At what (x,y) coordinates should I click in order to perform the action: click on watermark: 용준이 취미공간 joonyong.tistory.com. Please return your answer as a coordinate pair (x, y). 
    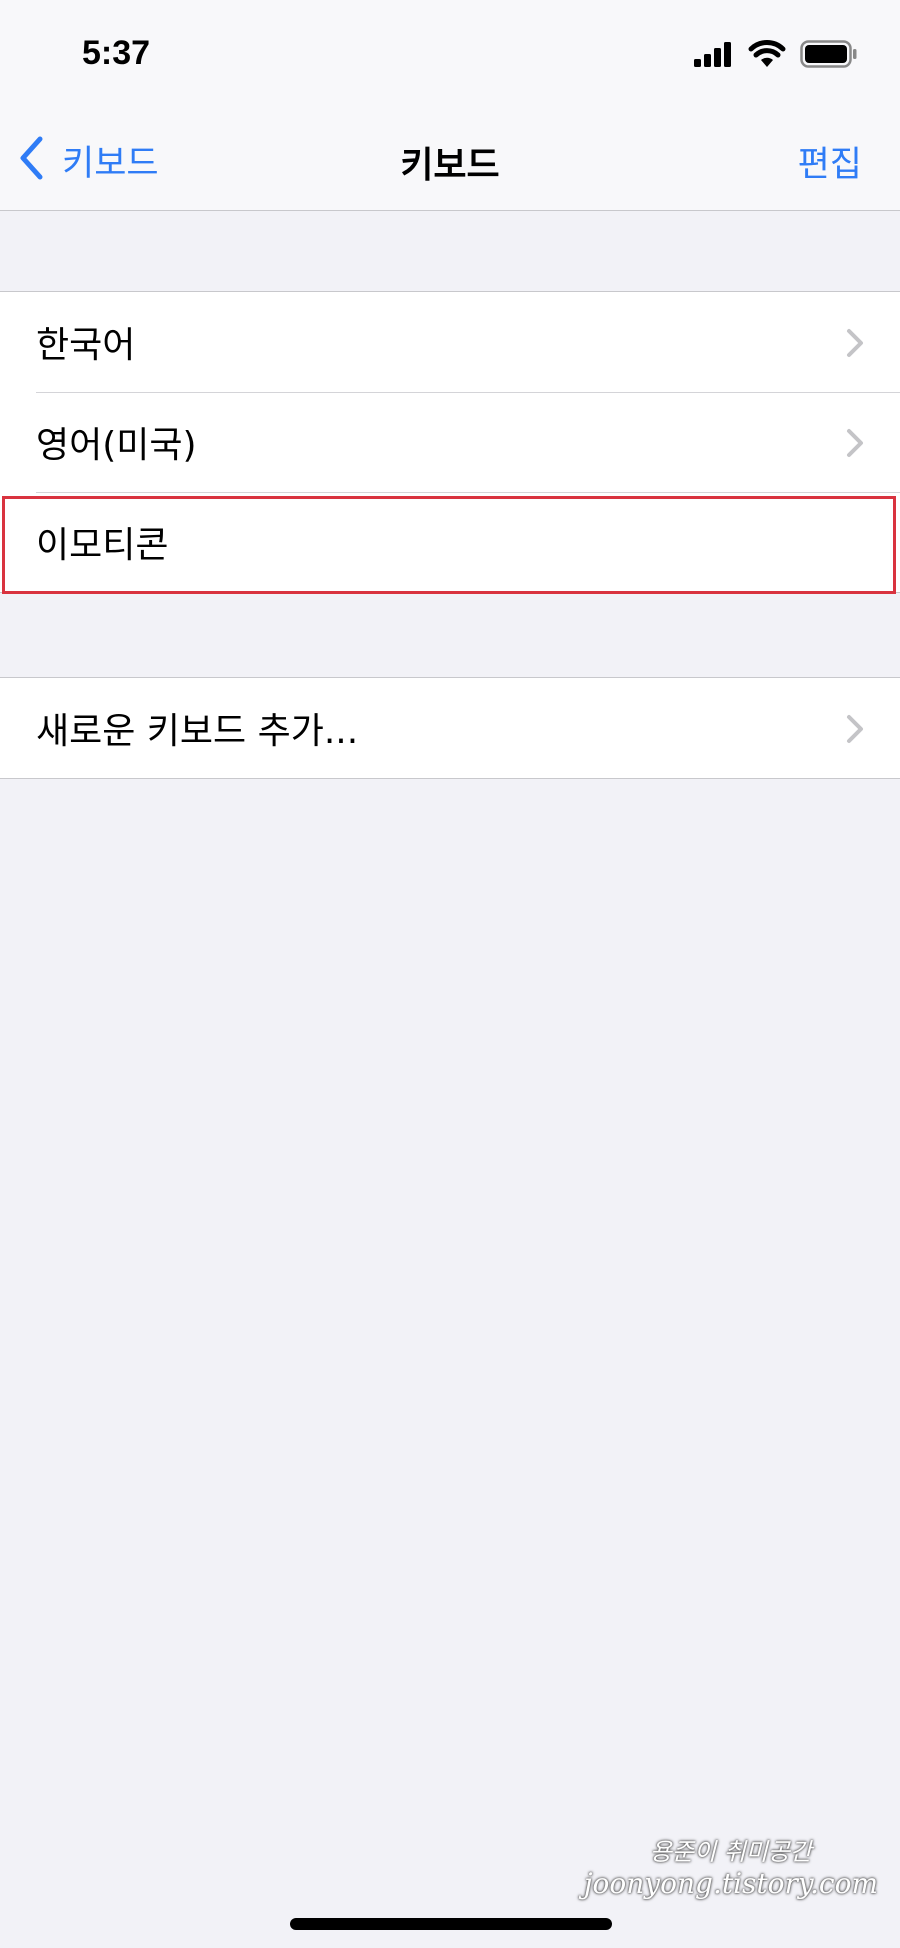
    Looking at the image, I should click on (731, 1866).